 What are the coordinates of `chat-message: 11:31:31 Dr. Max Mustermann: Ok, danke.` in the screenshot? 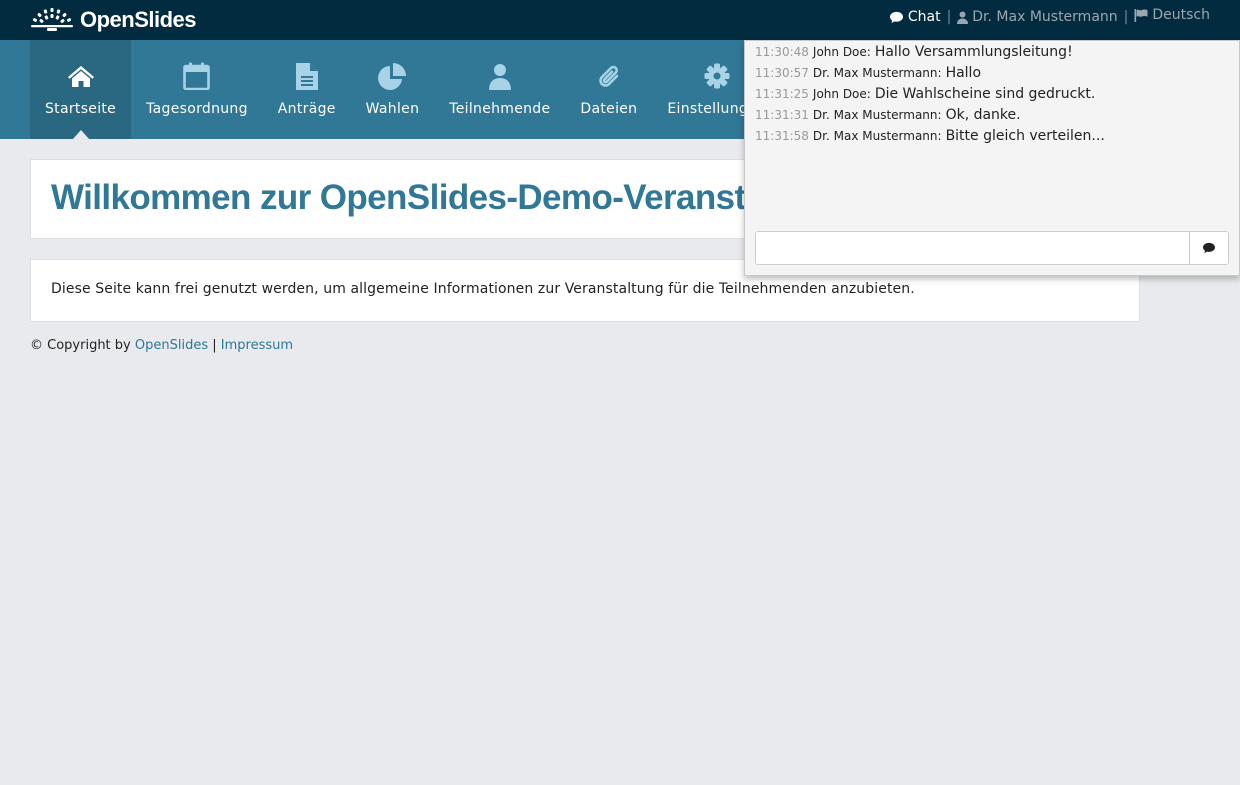 It's located at (888, 115).